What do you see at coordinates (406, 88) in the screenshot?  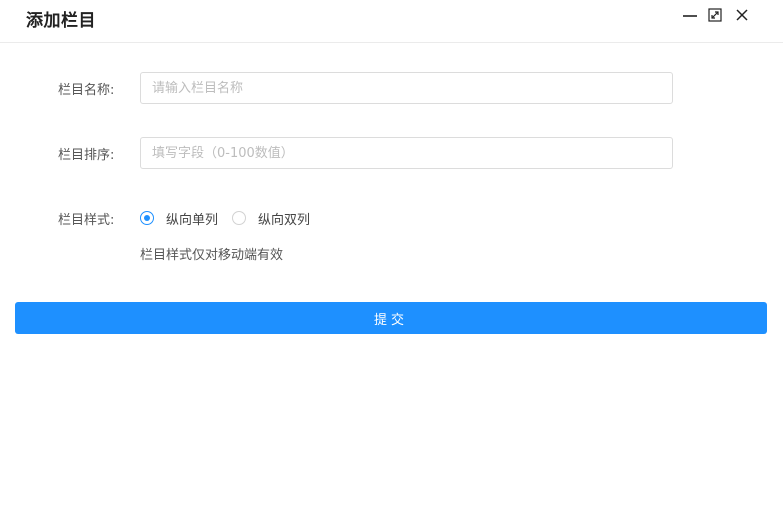 I see `column-name-input` at bounding box center [406, 88].